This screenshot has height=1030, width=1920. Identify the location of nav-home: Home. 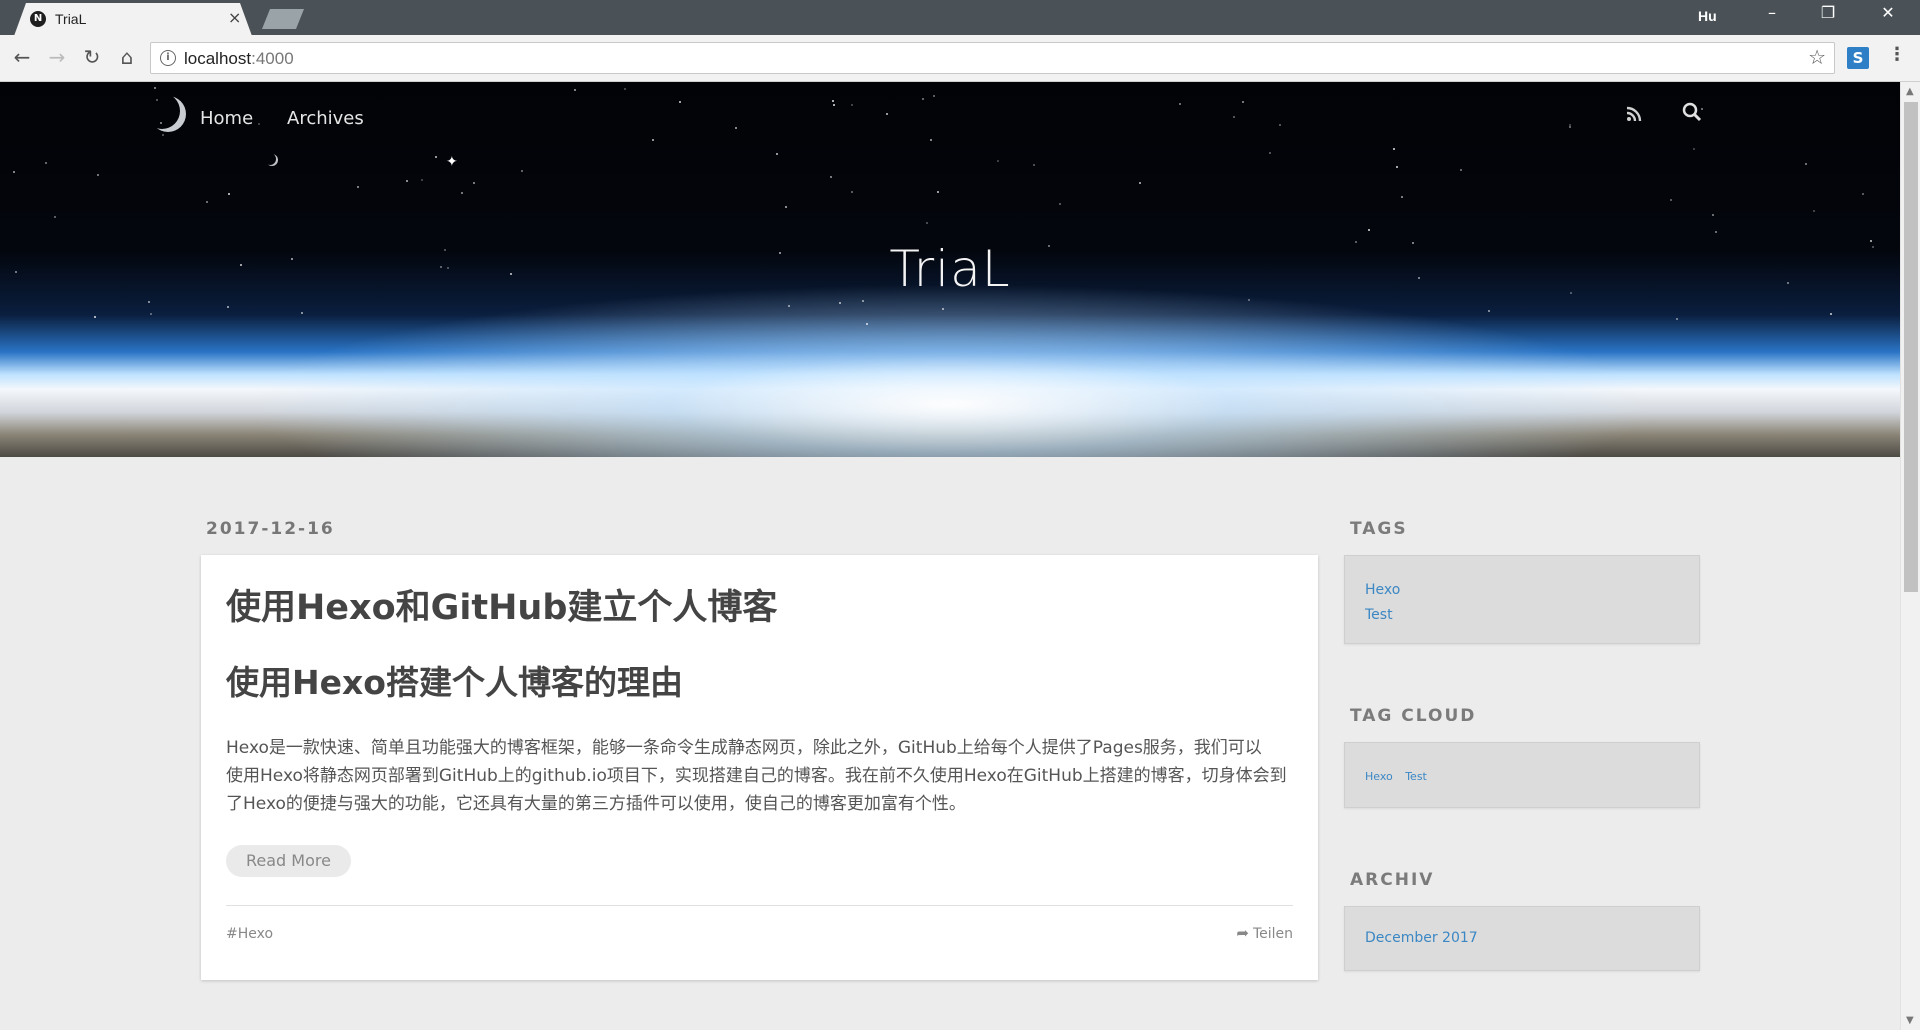
(226, 118).